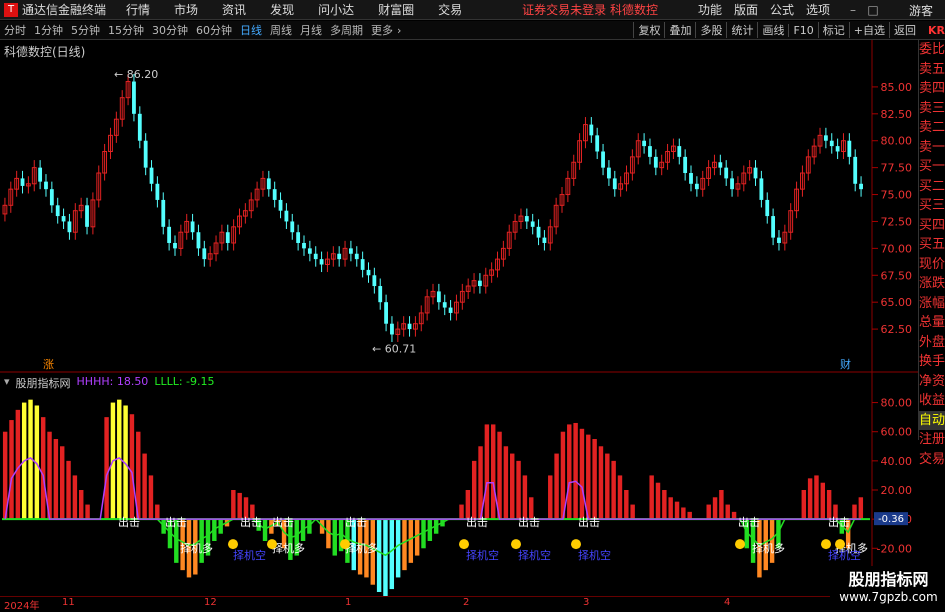 The width and height of the screenshot is (945, 612). Describe the element at coordinates (43, 383) in the screenshot. I see `indicator-name: 股朋指标网` at that location.